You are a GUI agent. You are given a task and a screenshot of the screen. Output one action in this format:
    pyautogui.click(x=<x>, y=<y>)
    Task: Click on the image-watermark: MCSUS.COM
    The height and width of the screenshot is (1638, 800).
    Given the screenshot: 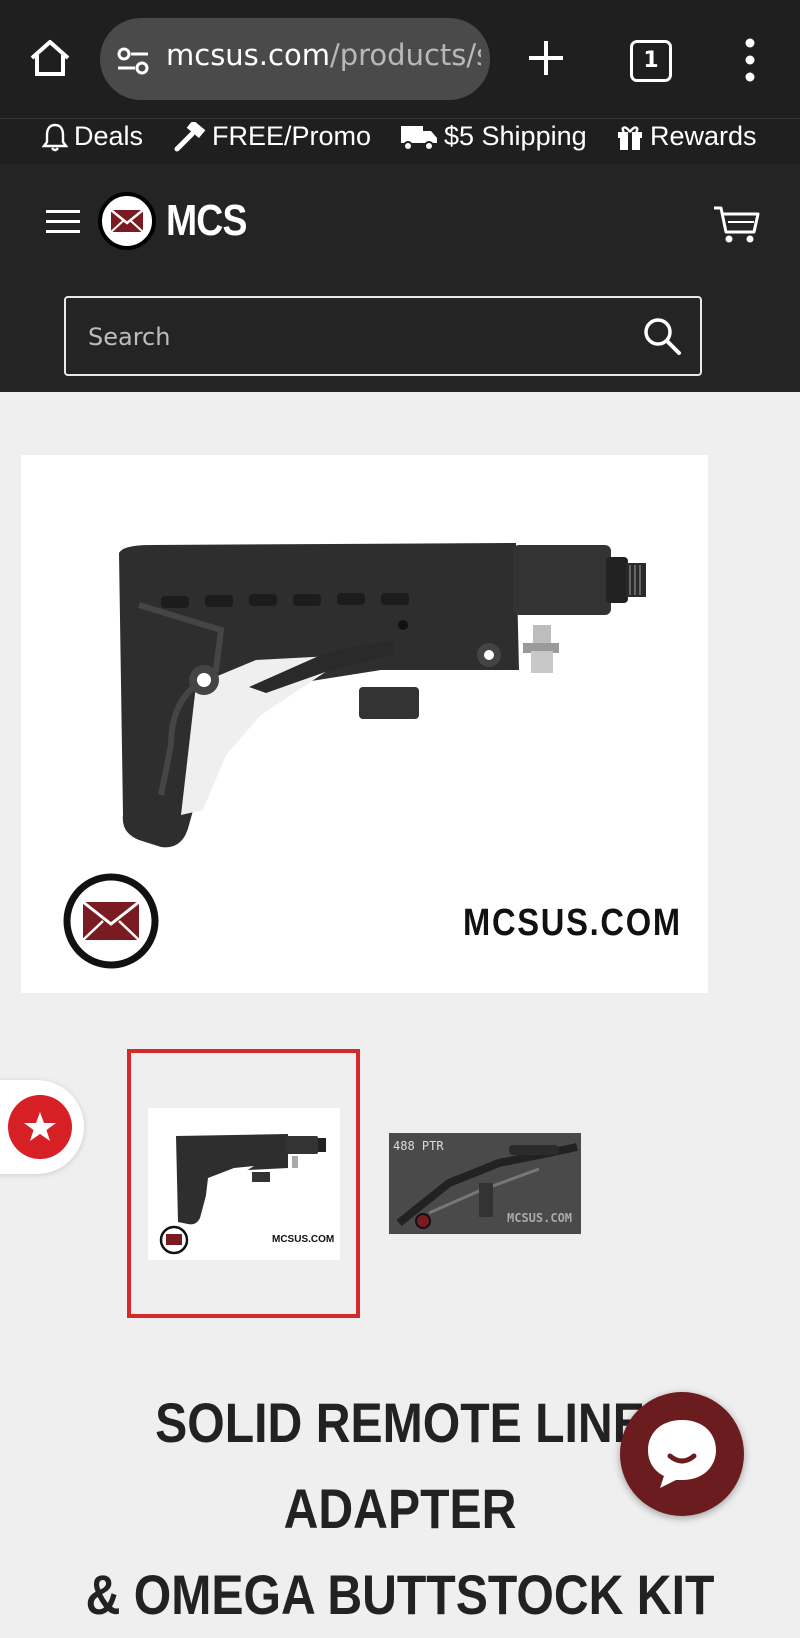 What is the action you would take?
    pyautogui.click(x=572, y=923)
    